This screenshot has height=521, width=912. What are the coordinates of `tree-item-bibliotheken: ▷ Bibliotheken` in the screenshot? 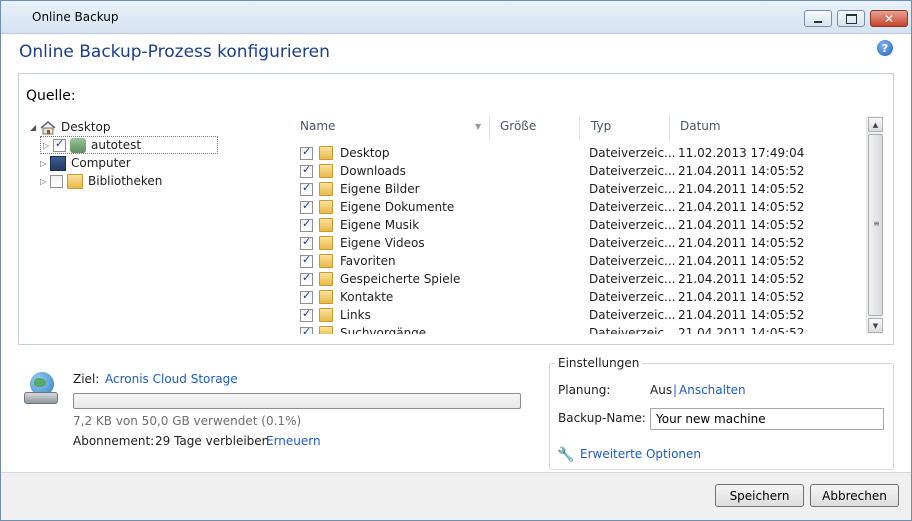 It's located at (101, 181).